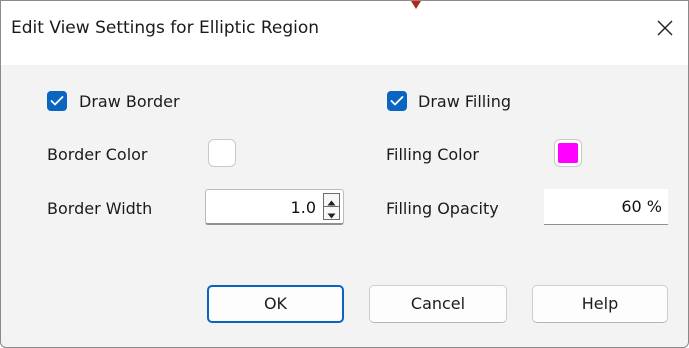  I want to click on border-width-spinbox: 1.0, so click(274, 207).